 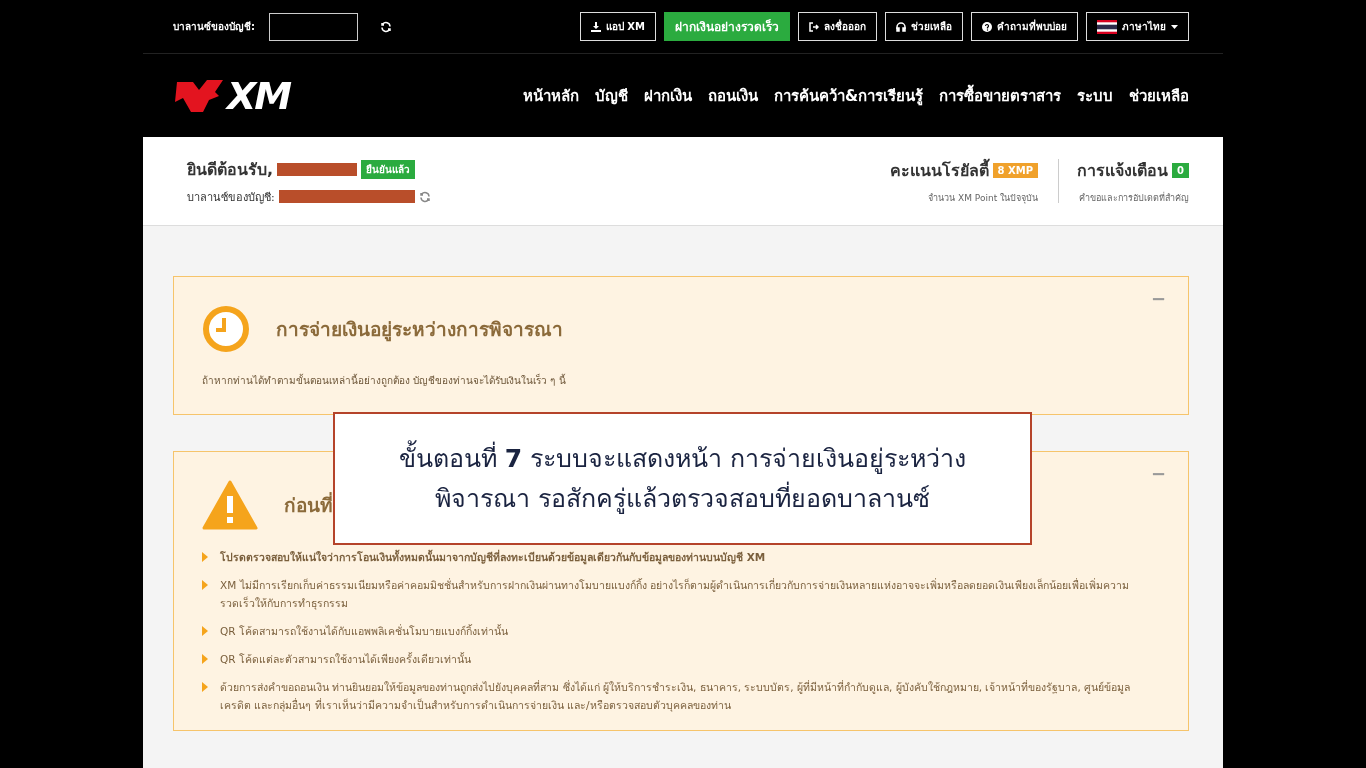 I want to click on logout-button: ลงชื่อออก, so click(x=837, y=26).